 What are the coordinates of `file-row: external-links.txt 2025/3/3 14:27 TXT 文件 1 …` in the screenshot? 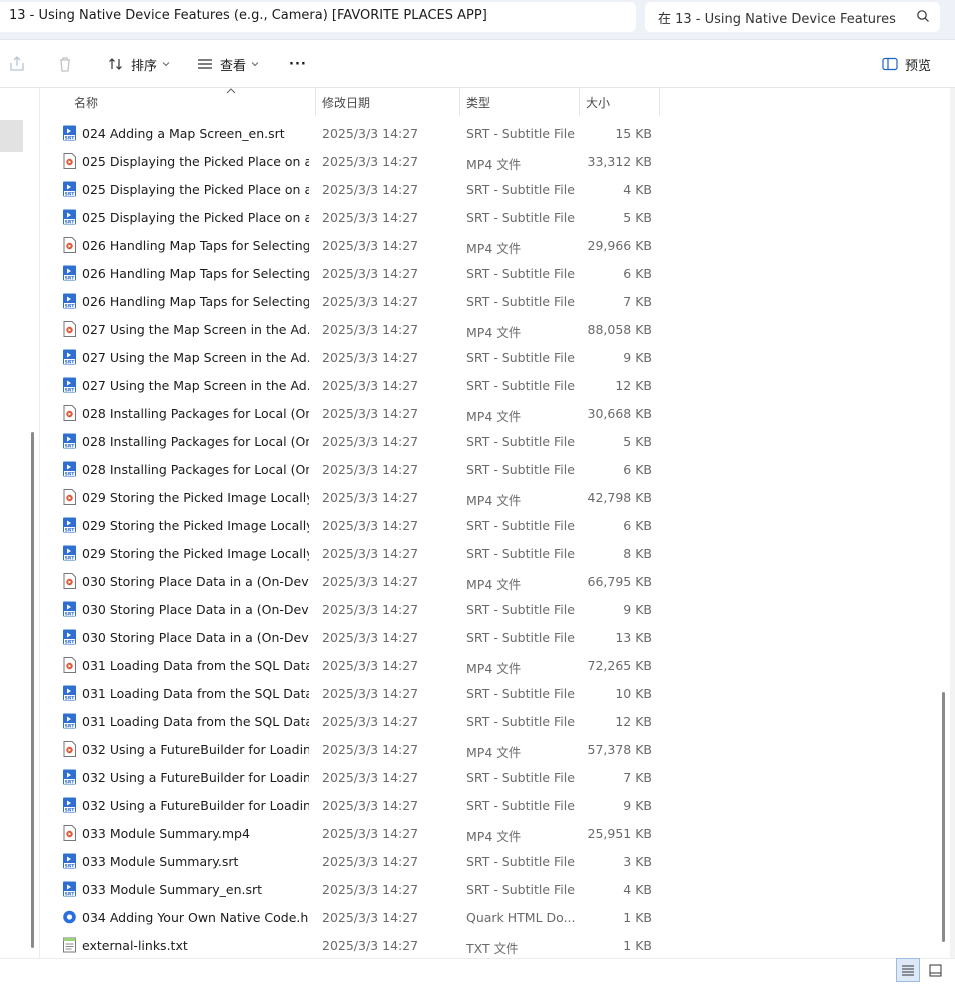 It's located at (350, 945).